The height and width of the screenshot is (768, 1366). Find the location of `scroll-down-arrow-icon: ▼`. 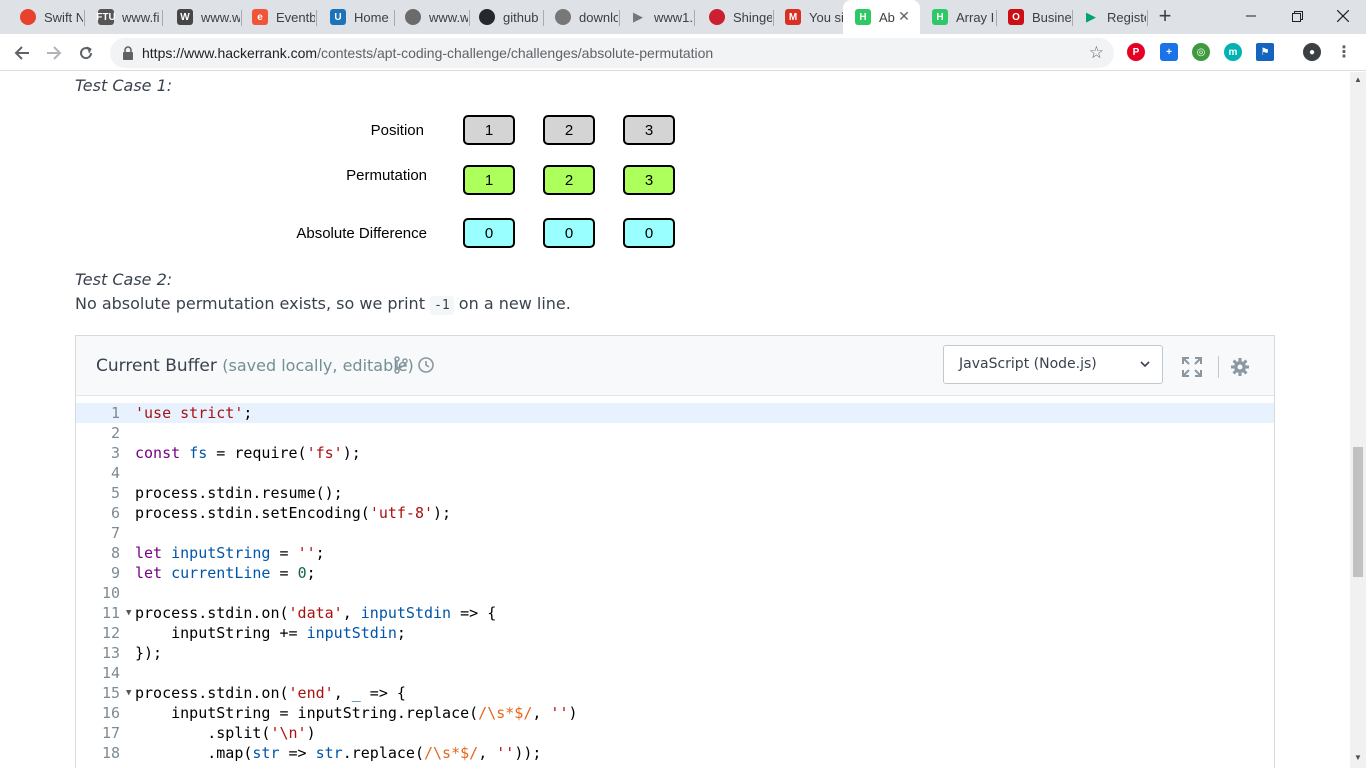

scroll-down-arrow-icon: ▼ is located at coordinates (1358, 758).